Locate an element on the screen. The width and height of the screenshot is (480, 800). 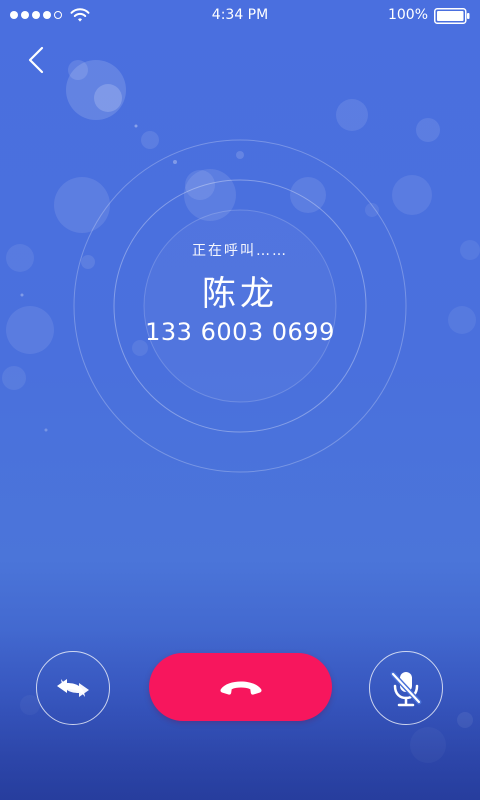
battery-percentage: 100% is located at coordinates (407, 15).